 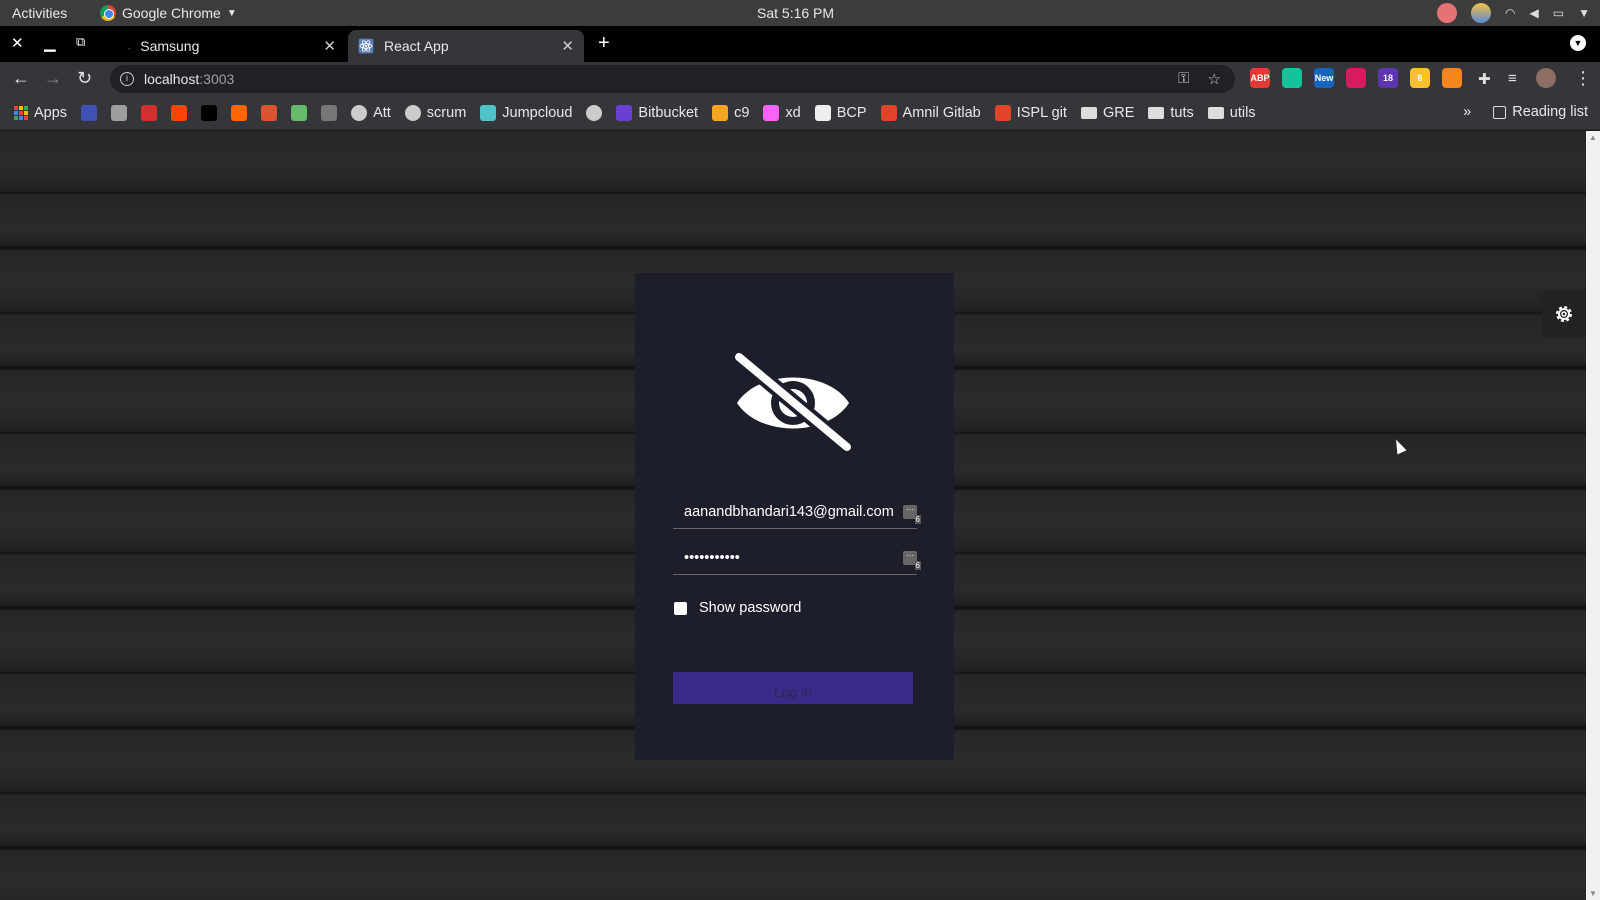 What do you see at coordinates (1260, 78) in the screenshot?
I see `adblock-icon: ABP` at bounding box center [1260, 78].